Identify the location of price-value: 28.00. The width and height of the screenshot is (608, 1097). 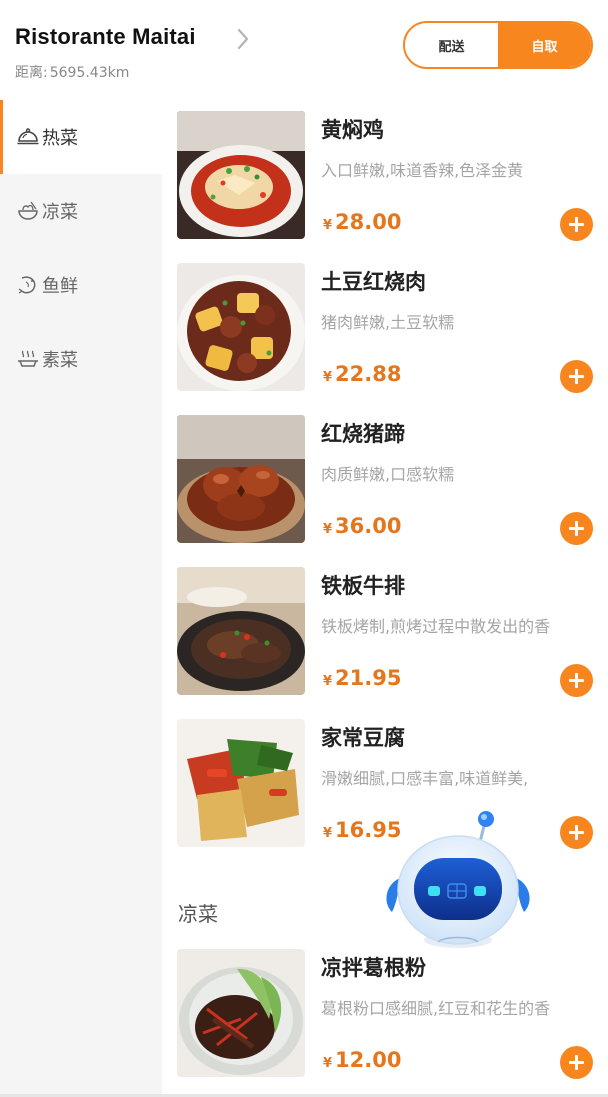
(368, 222).